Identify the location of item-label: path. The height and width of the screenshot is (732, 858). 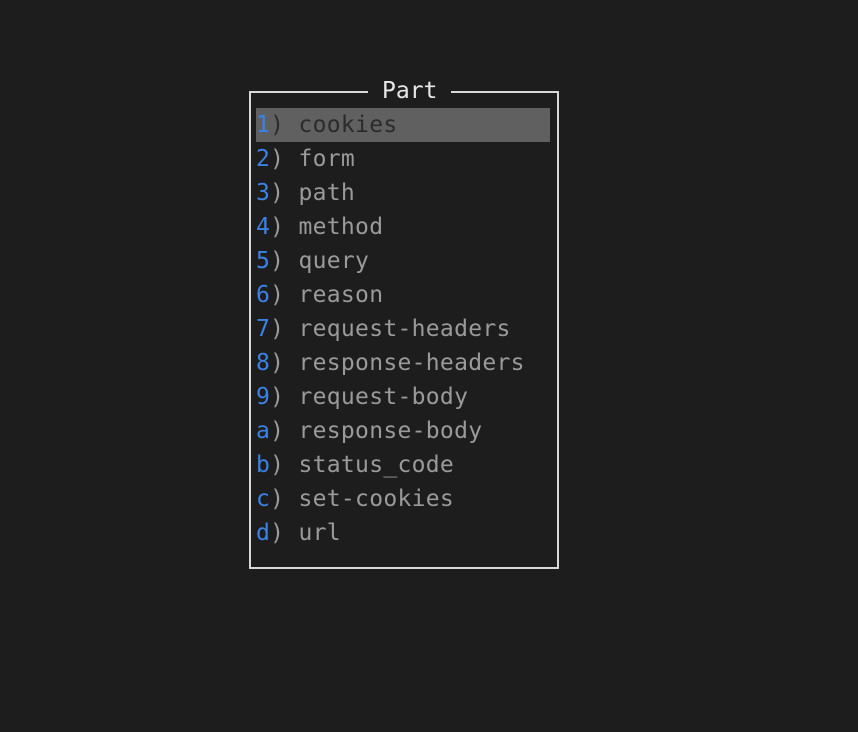
(327, 193).